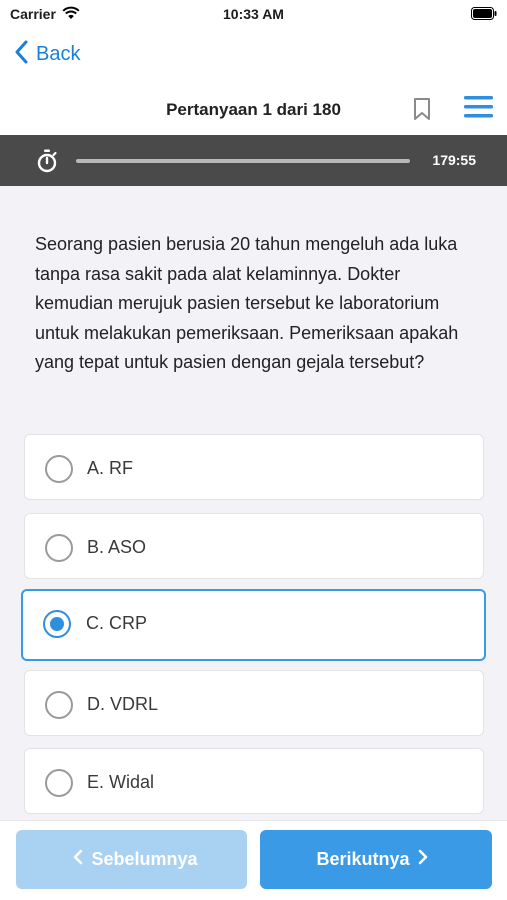 The height and width of the screenshot is (900, 507). Describe the element at coordinates (478, 109) in the screenshot. I see `menu-icon` at that location.